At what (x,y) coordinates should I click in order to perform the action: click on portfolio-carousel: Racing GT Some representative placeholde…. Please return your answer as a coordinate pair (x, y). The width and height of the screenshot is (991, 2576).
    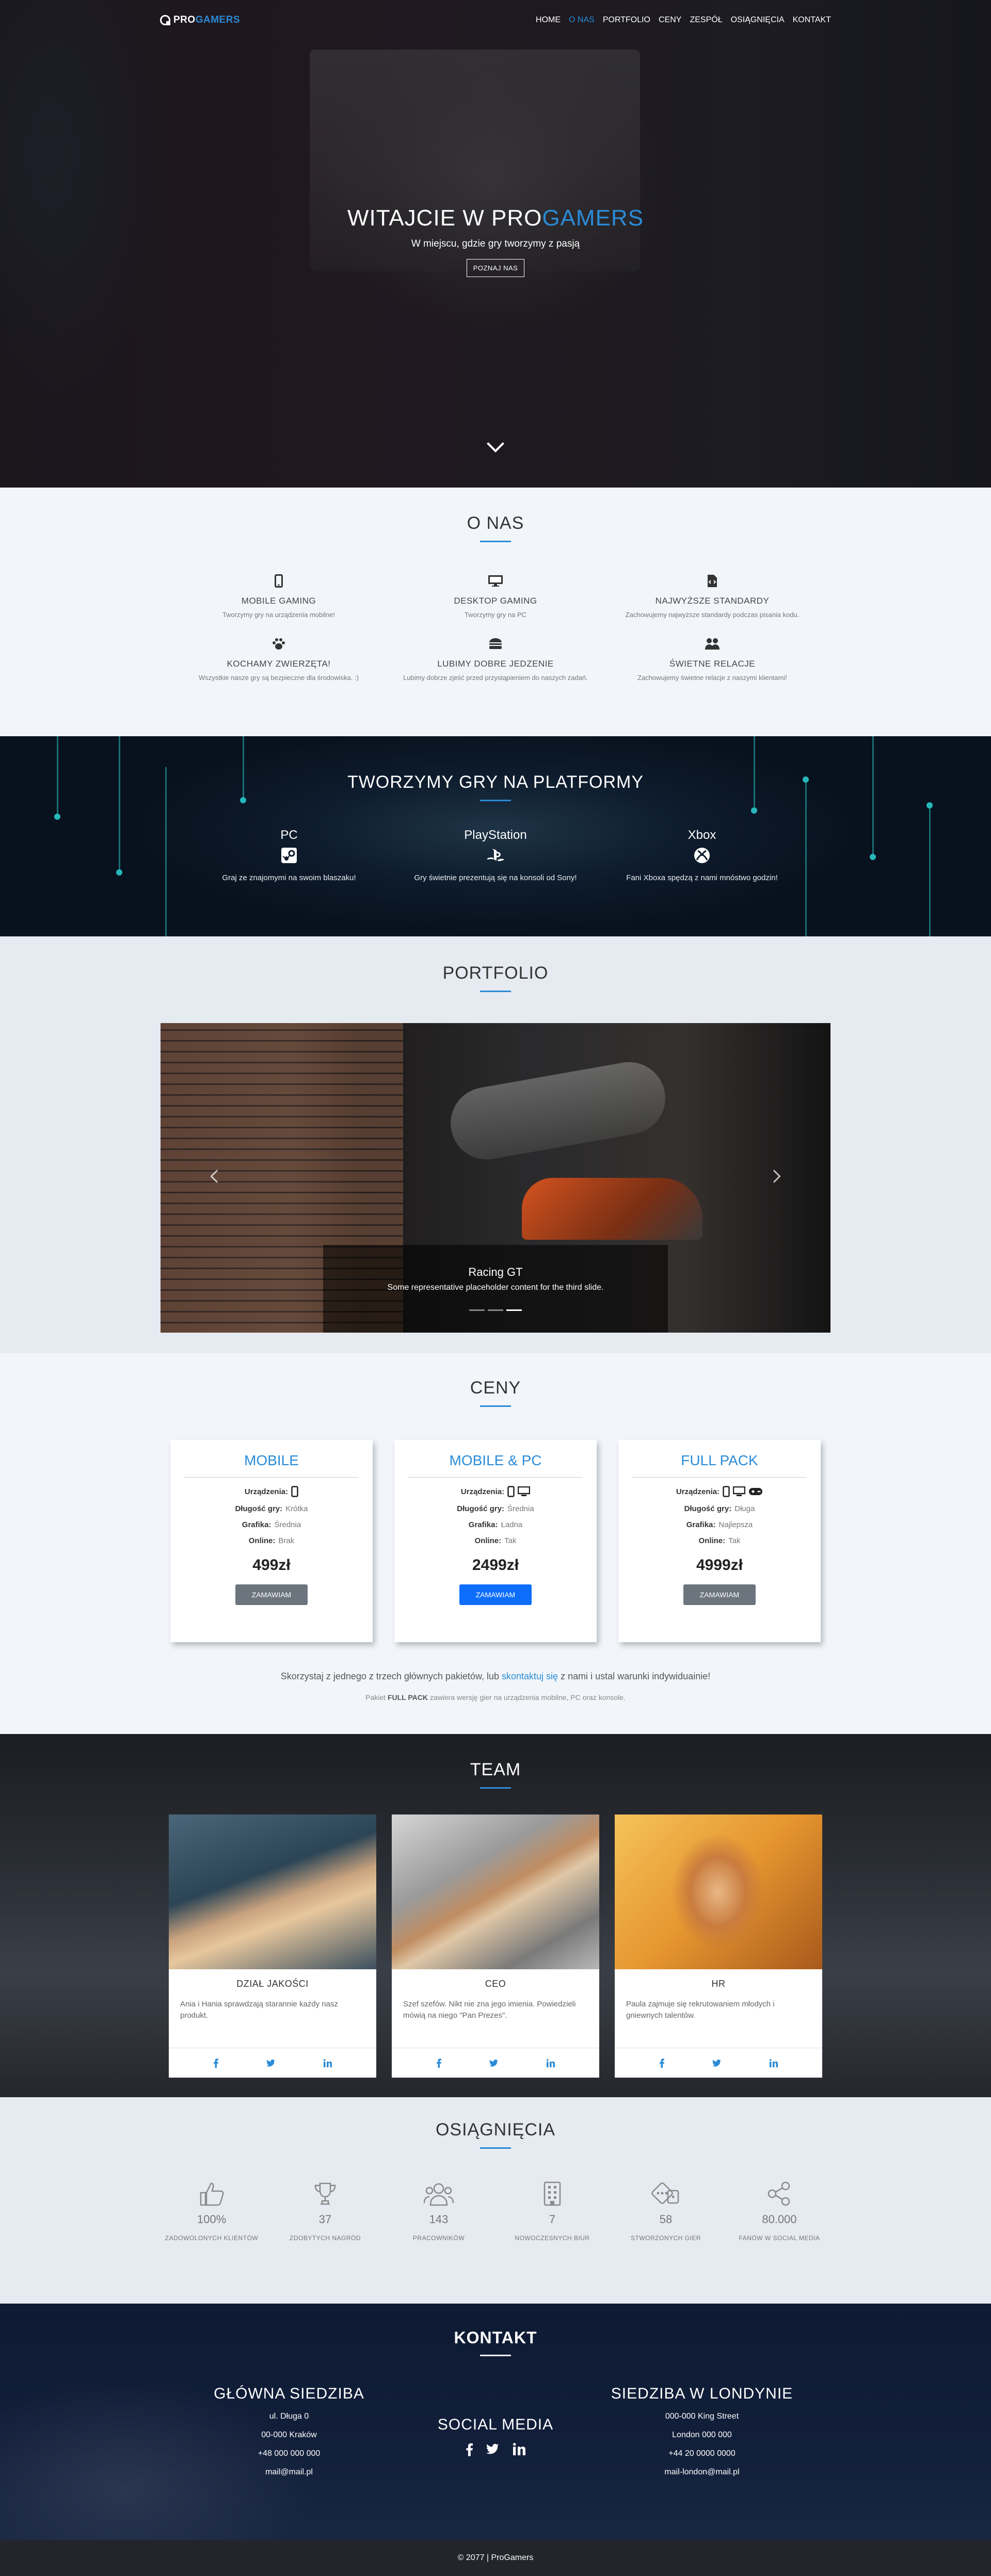
    Looking at the image, I should click on (495, 1178).